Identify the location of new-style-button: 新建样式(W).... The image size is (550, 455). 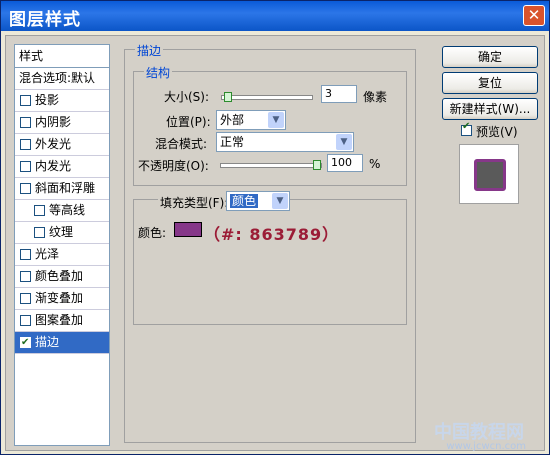
(490, 109).